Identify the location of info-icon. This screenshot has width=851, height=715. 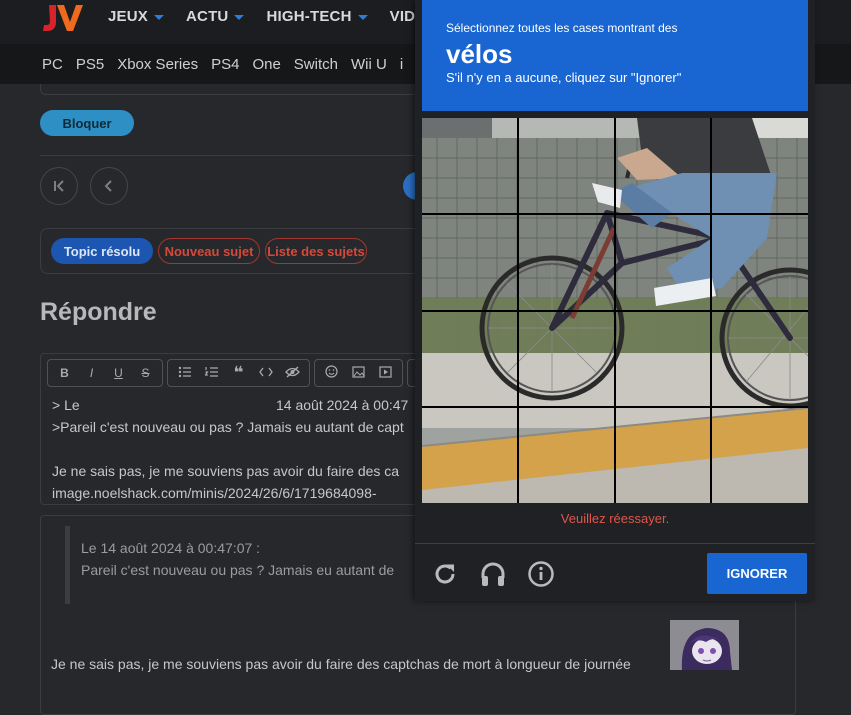
(541, 574).